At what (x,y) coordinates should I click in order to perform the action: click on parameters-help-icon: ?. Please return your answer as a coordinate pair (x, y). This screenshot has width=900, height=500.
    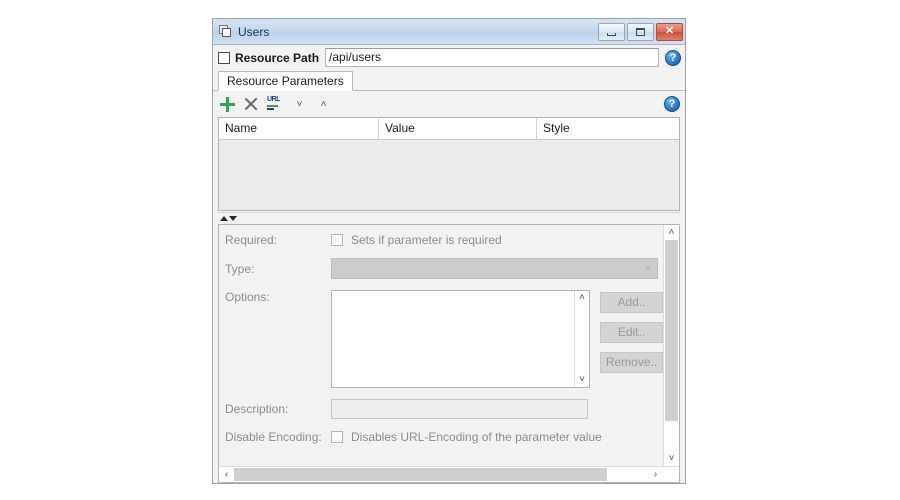
    Looking at the image, I should click on (672, 104).